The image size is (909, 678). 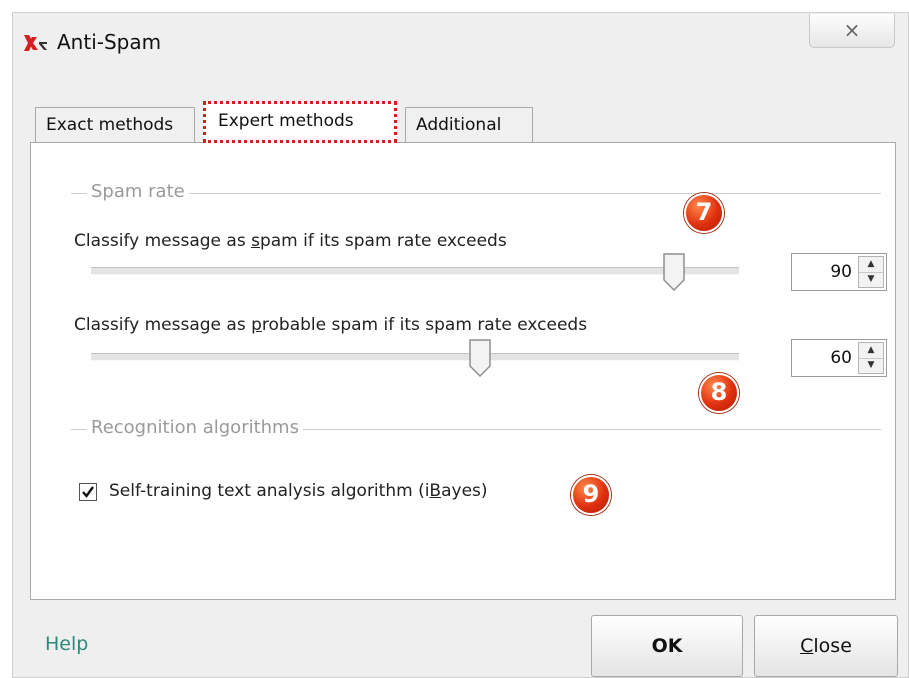 I want to click on spam-threshold-value: 90, so click(x=841, y=272).